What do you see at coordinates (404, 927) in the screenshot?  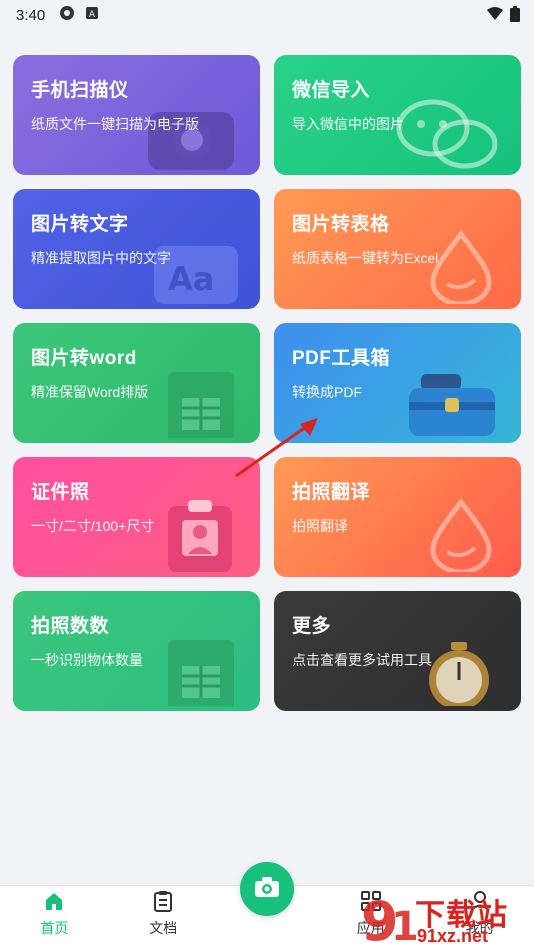 I see `svg-text: 1` at bounding box center [404, 927].